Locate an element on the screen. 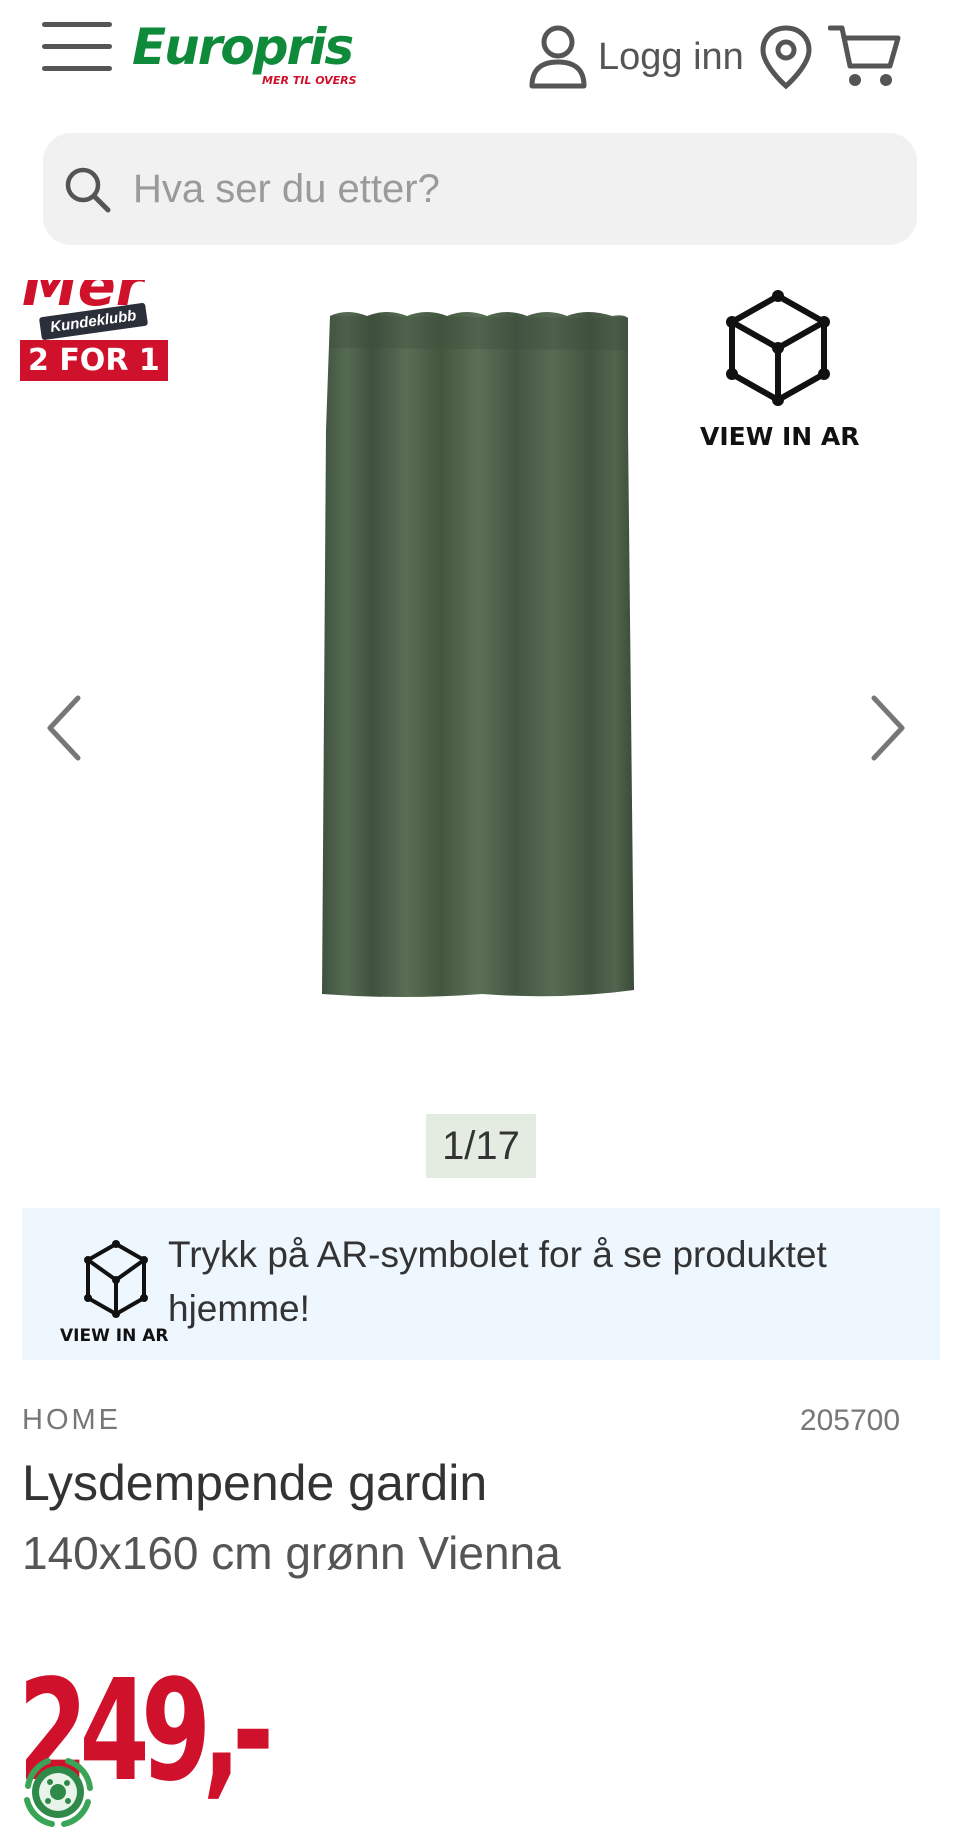 The width and height of the screenshot is (960, 1839). view-in-ar-button: VIEW IN AR is located at coordinates (780, 375).